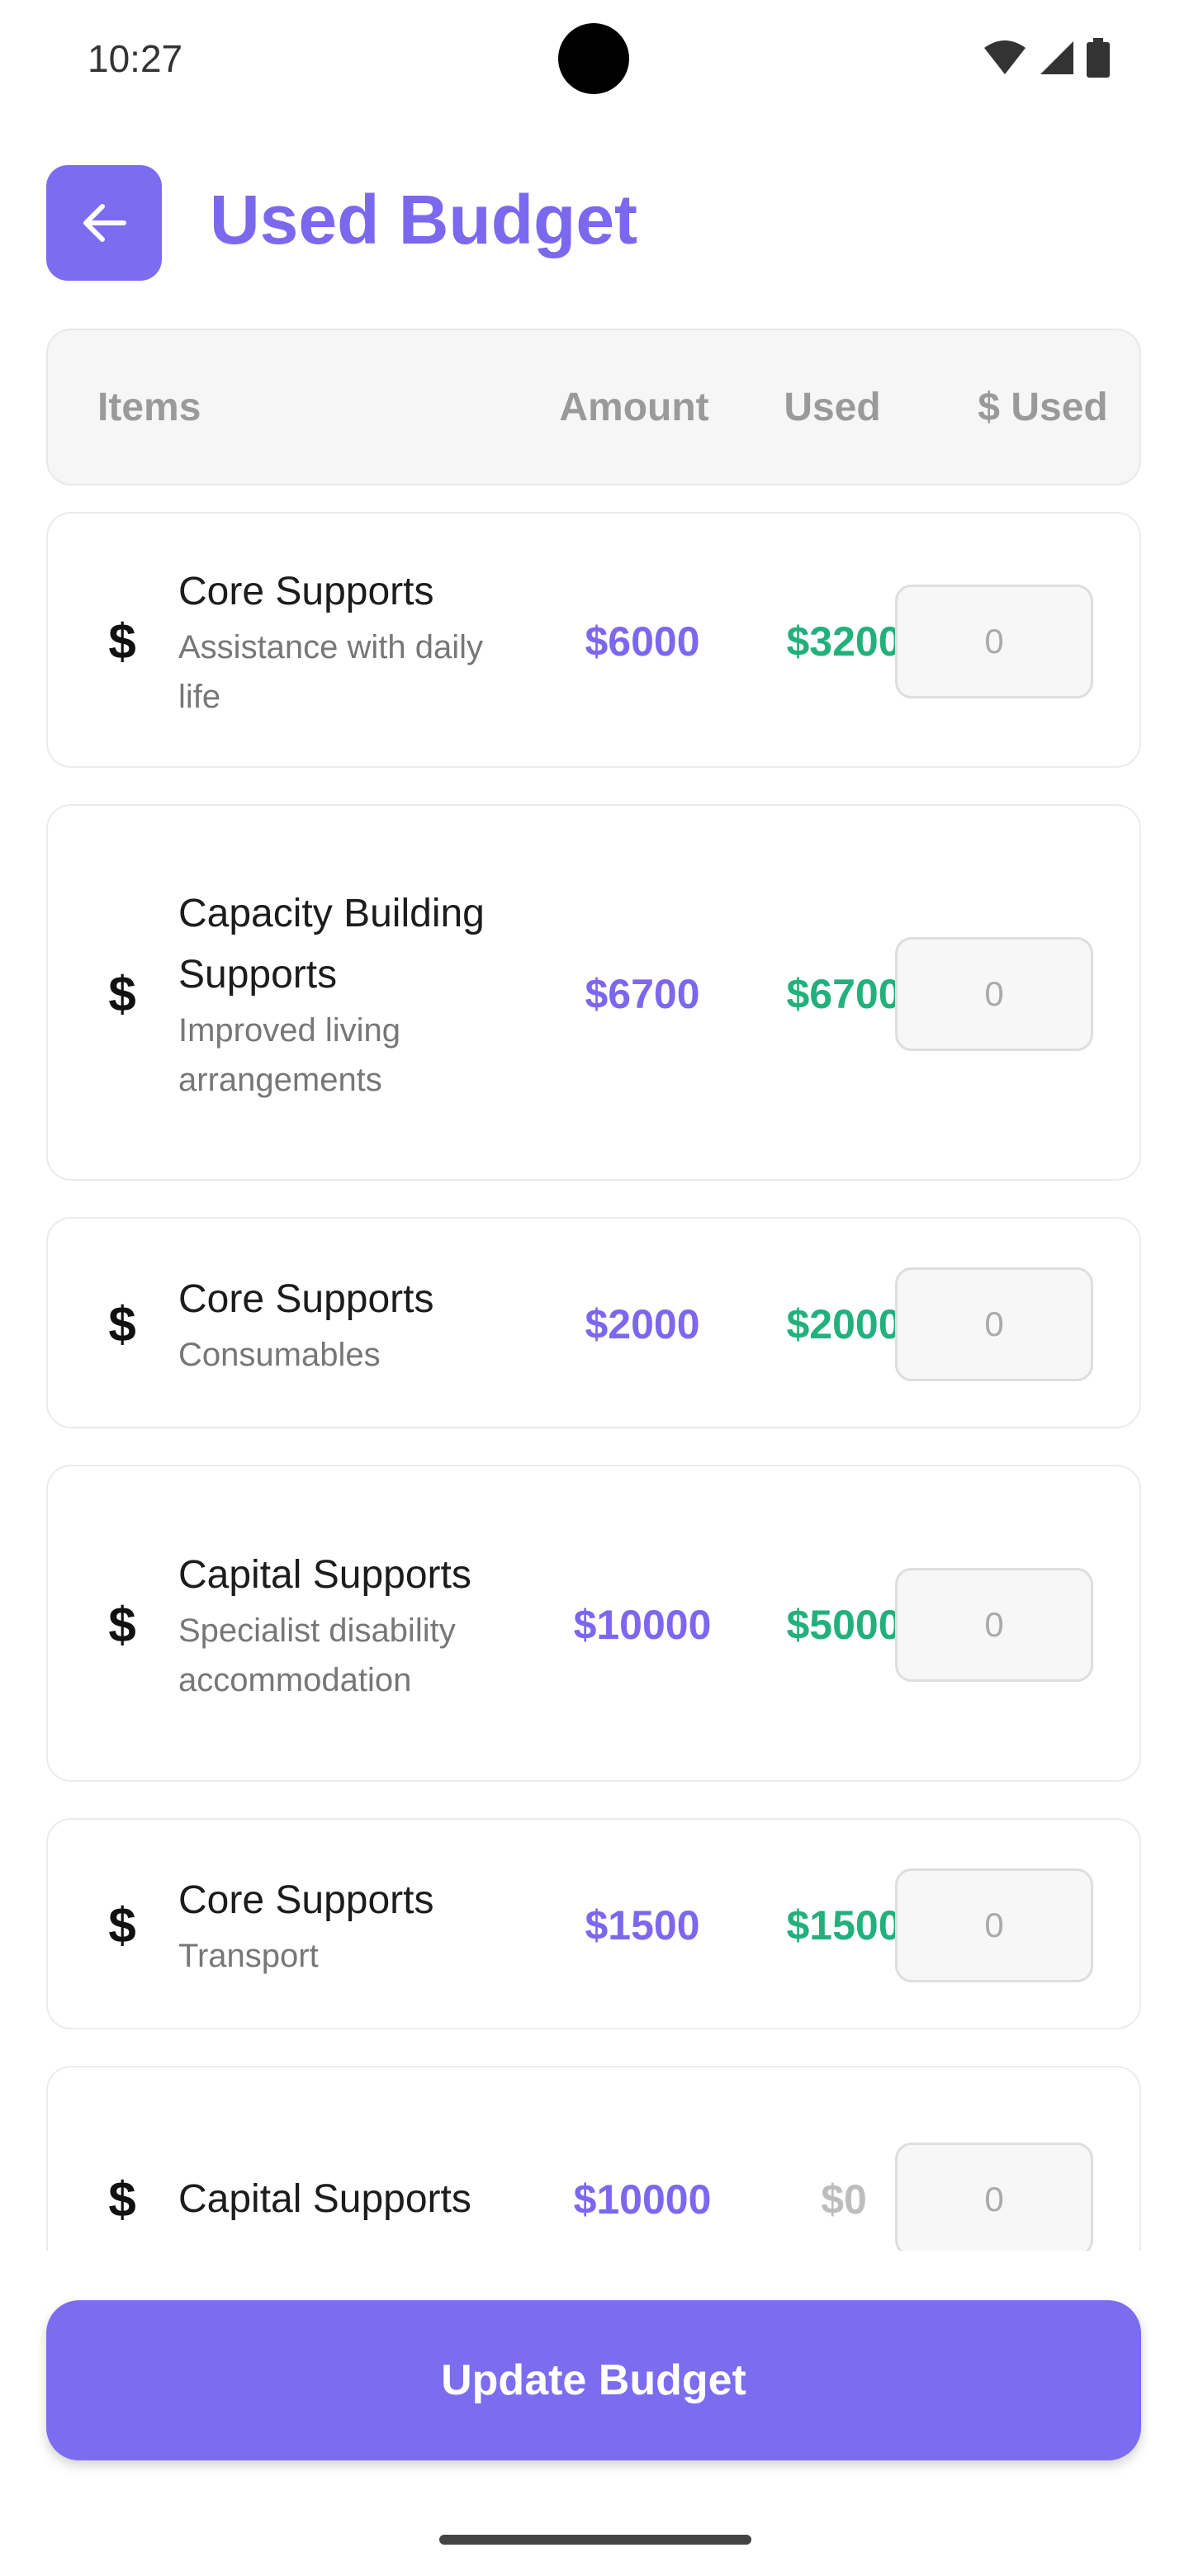  I want to click on arrow-left-icon, so click(104, 223).